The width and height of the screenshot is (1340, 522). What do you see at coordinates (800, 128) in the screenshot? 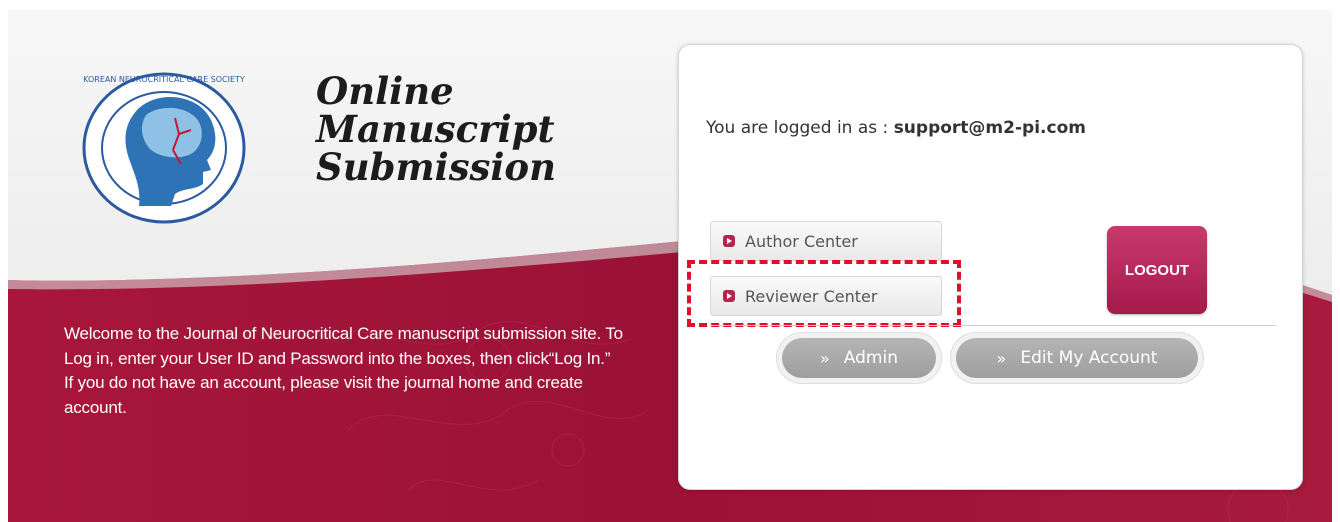
I see `logged-in-prefix: You are logged in as :` at bounding box center [800, 128].